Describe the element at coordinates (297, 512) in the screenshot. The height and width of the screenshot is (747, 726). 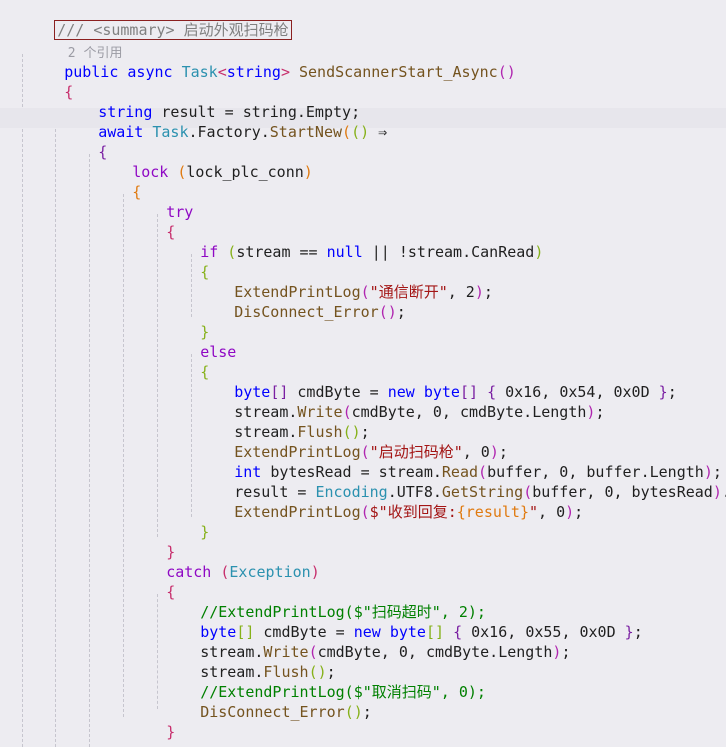
I see `method-extendprintlog-3: ExtendPrintLog` at that location.